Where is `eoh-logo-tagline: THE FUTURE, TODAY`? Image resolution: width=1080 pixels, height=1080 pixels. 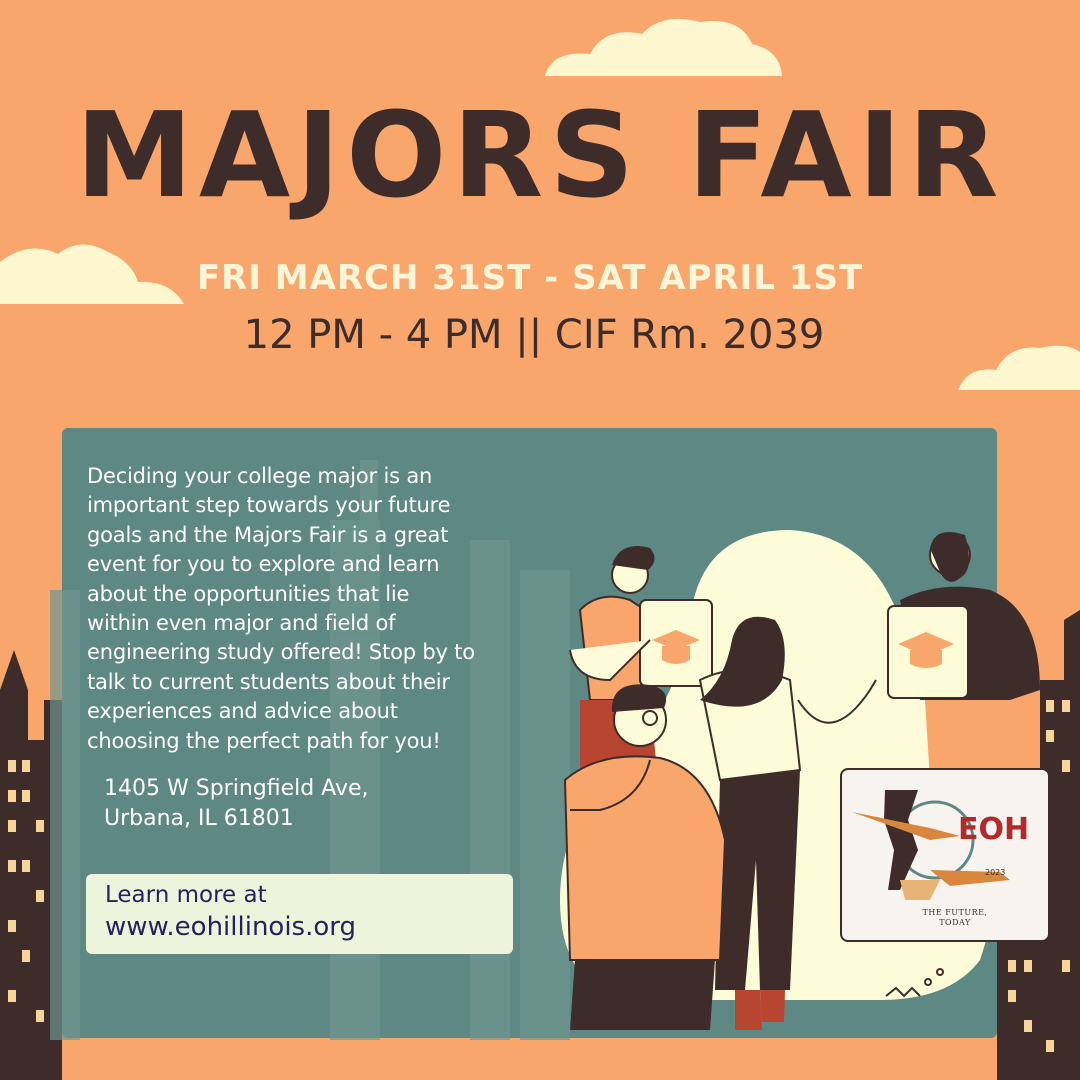 eoh-logo-tagline: THE FUTURE, TODAY is located at coordinates (955, 918).